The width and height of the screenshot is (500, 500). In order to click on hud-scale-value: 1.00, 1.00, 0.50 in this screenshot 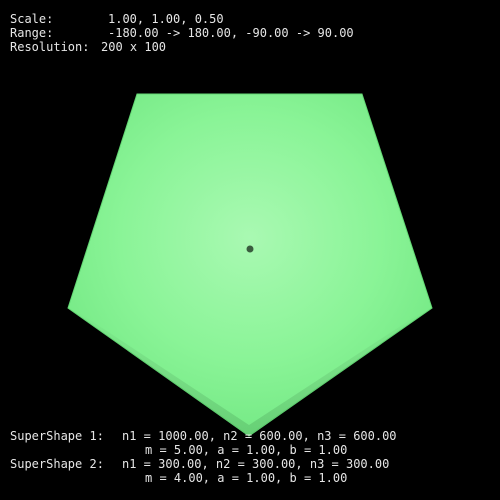, I will do `click(166, 19)`.